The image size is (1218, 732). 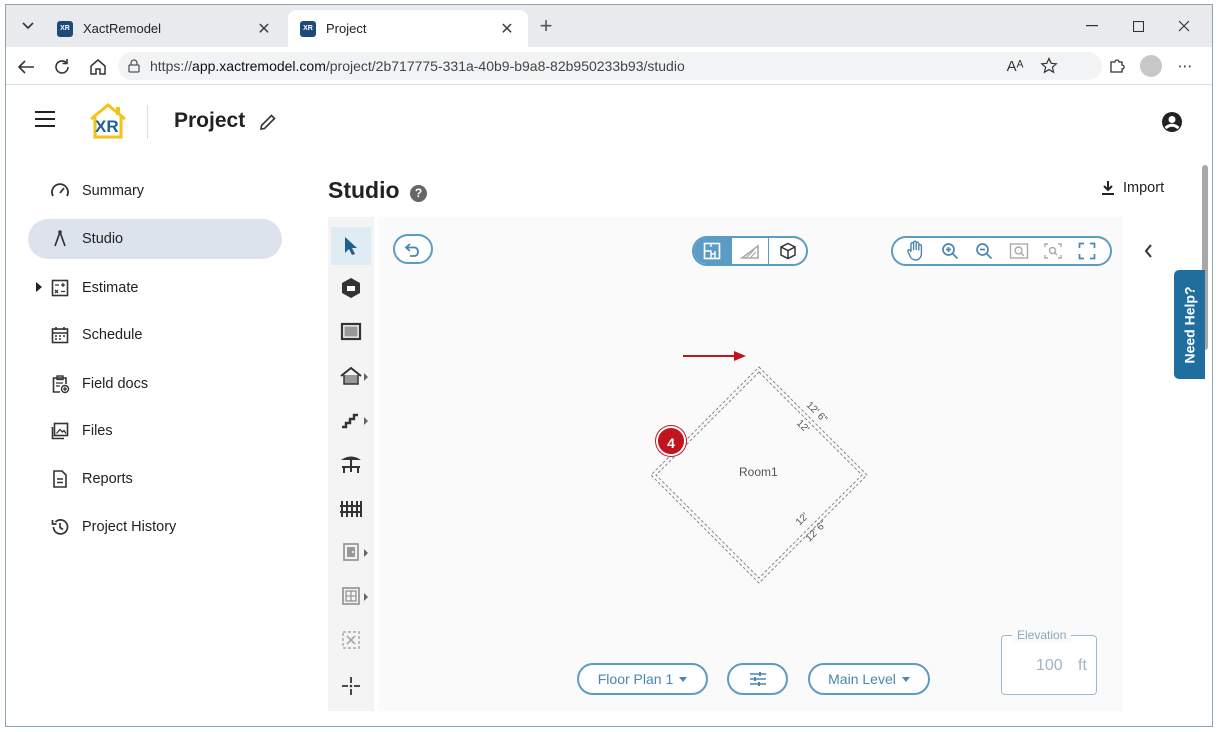 What do you see at coordinates (351, 288) in the screenshot?
I see `room-3d-tool` at bounding box center [351, 288].